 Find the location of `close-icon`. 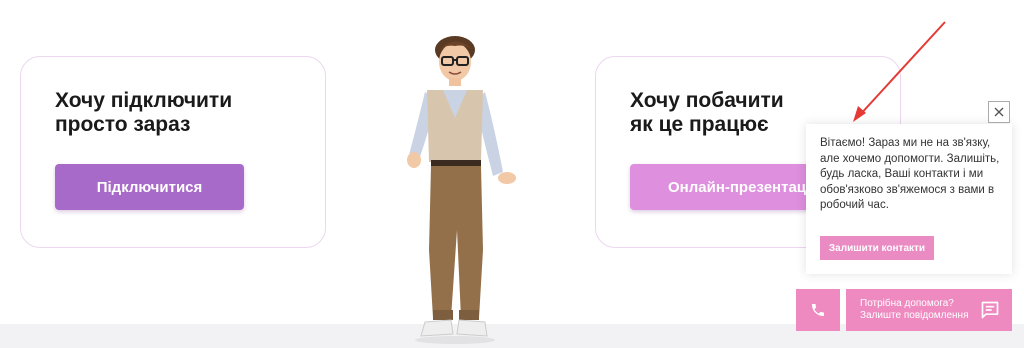

close-icon is located at coordinates (999, 112).